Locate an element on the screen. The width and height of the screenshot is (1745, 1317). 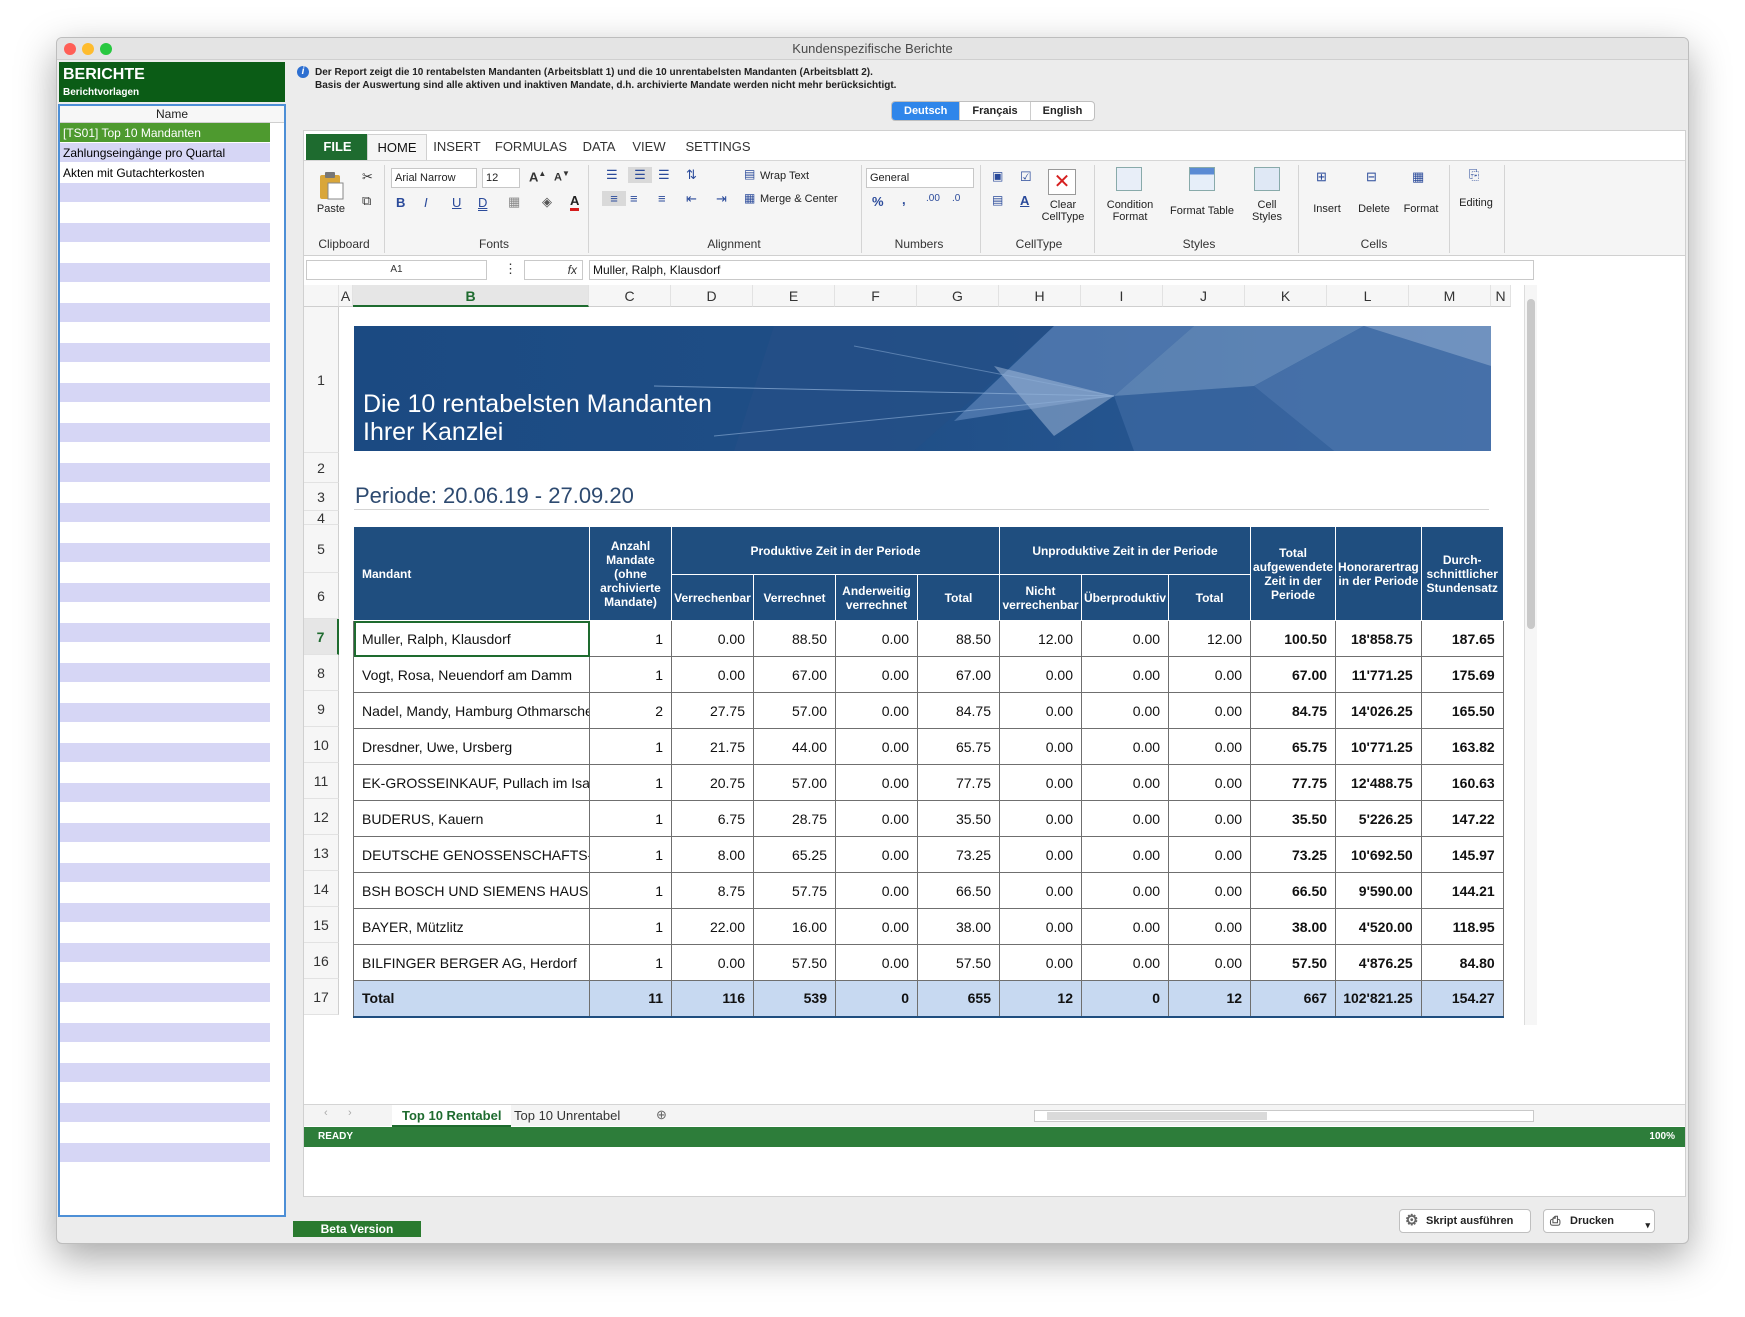
value-cell: 9'590.00 is located at coordinates (1378, 890).